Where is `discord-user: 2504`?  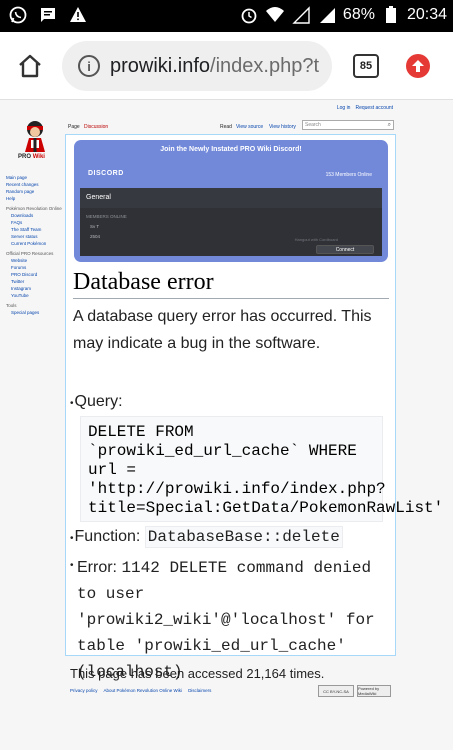
discord-user: 2504 is located at coordinates (95, 236).